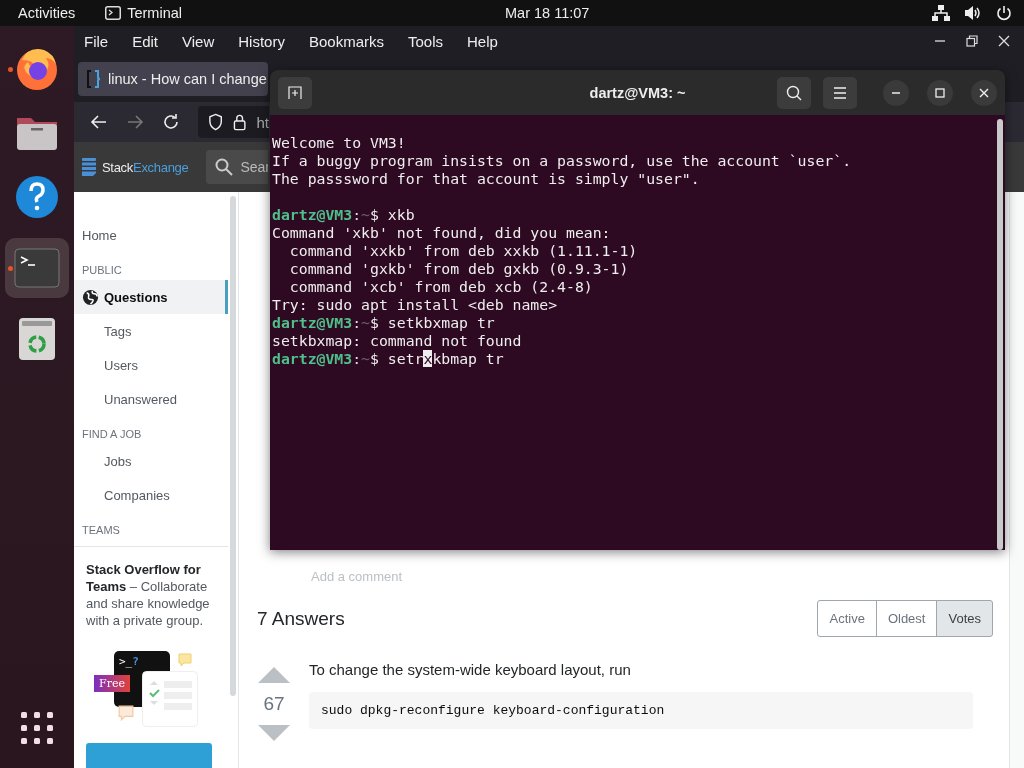 The height and width of the screenshot is (768, 1024). What do you see at coordinates (151, 331) in the screenshot?
I see `nav-item: Tags` at bounding box center [151, 331].